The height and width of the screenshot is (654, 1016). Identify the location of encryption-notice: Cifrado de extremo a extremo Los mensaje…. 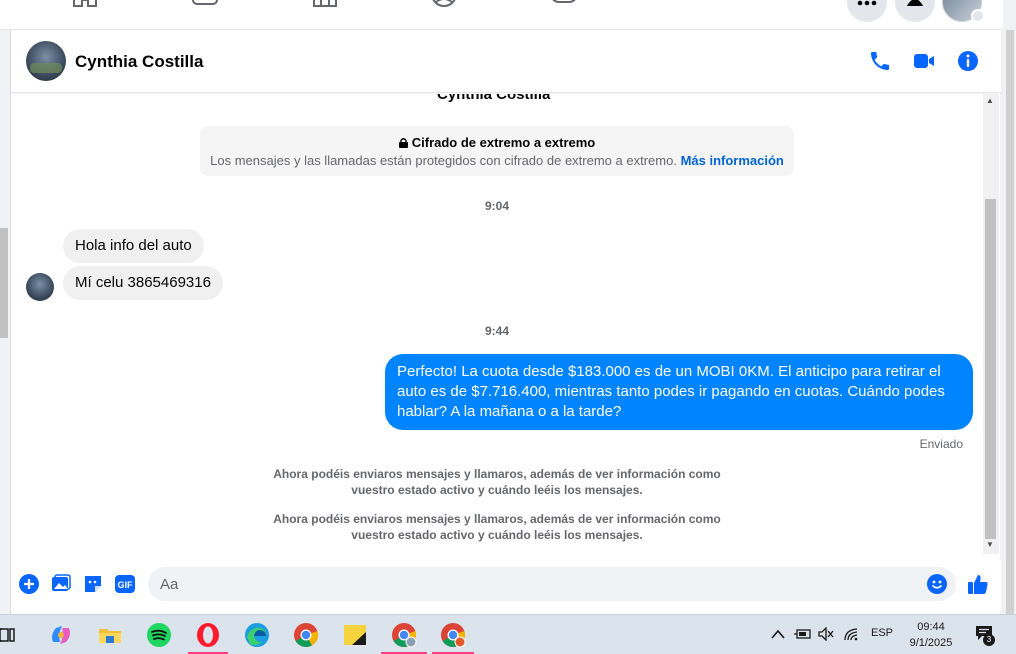
(497, 151).